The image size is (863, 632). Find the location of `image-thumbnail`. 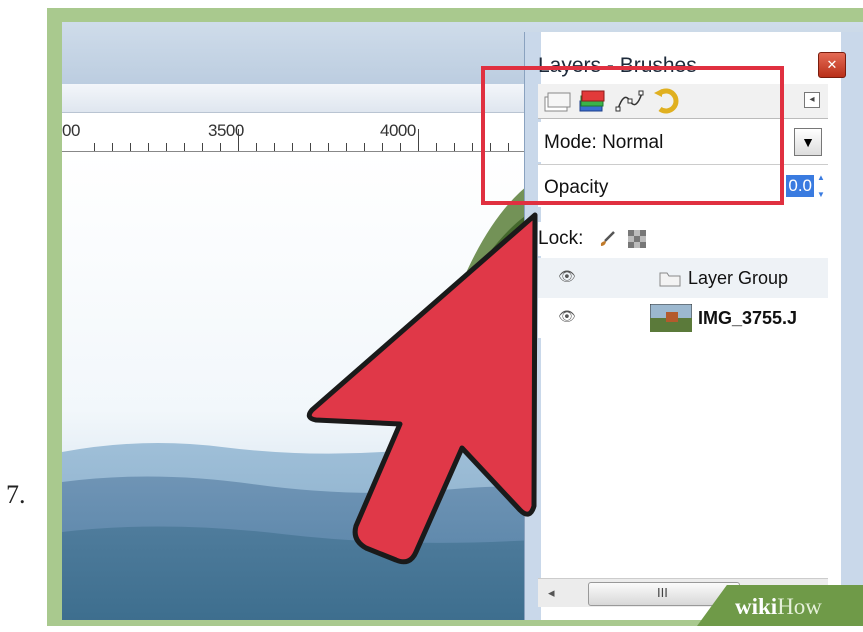

image-thumbnail is located at coordinates (671, 318).